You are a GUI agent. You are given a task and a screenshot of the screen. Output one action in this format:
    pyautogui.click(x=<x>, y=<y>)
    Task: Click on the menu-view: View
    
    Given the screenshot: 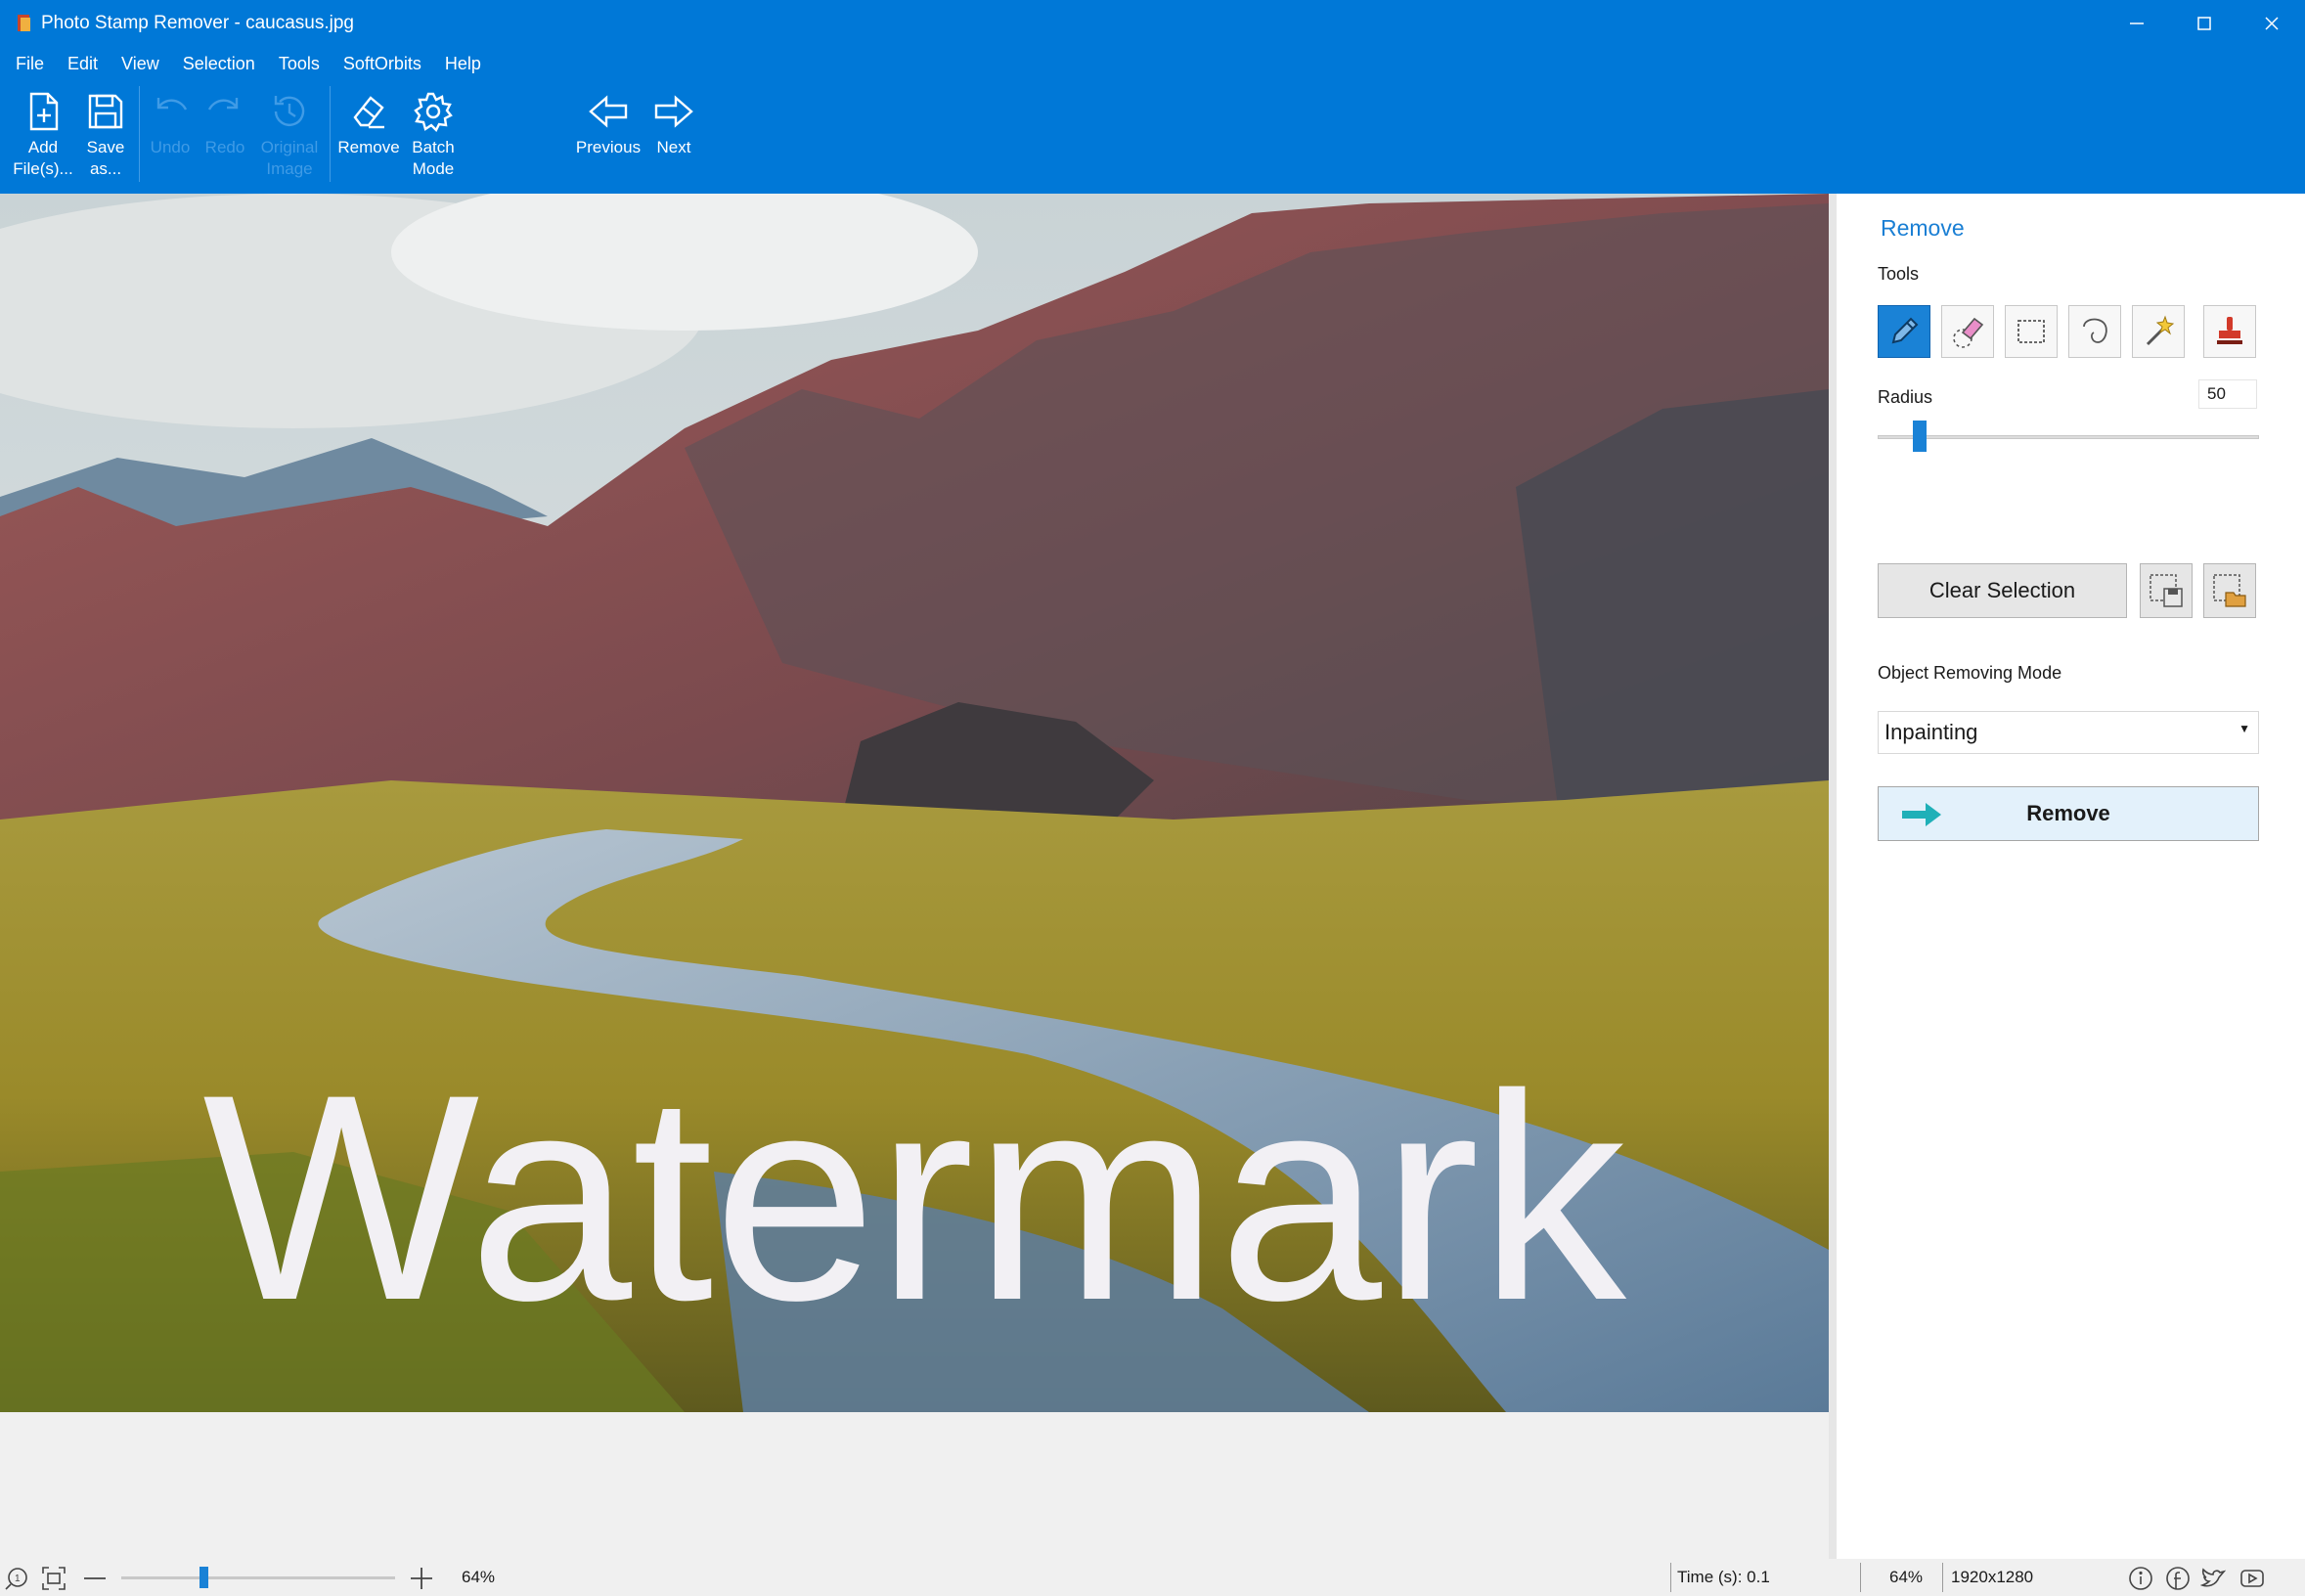 What is the action you would take?
    pyautogui.click(x=140, y=64)
    